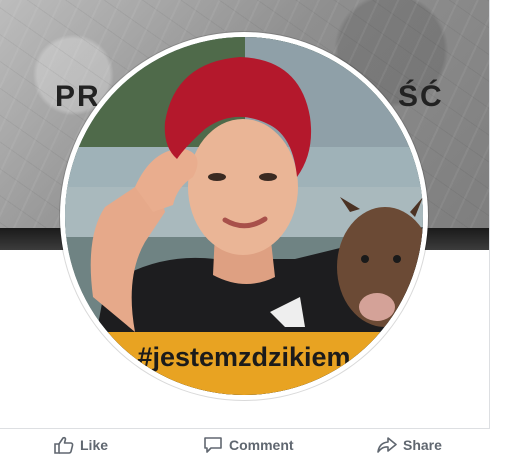 The image size is (505, 458). Describe the element at coordinates (387, 445) in the screenshot. I see `share-icon` at that location.